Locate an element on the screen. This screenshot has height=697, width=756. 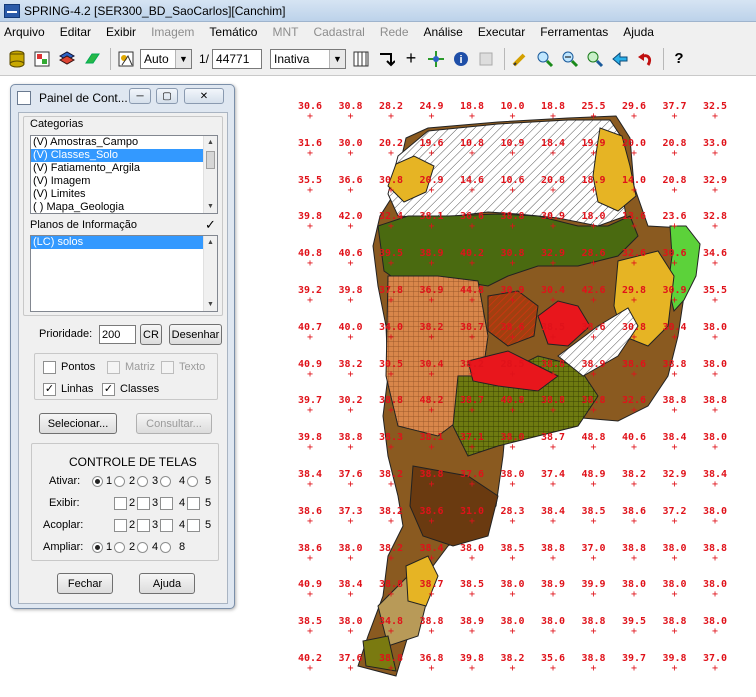
help-icon: ? is located at coordinates (679, 59).